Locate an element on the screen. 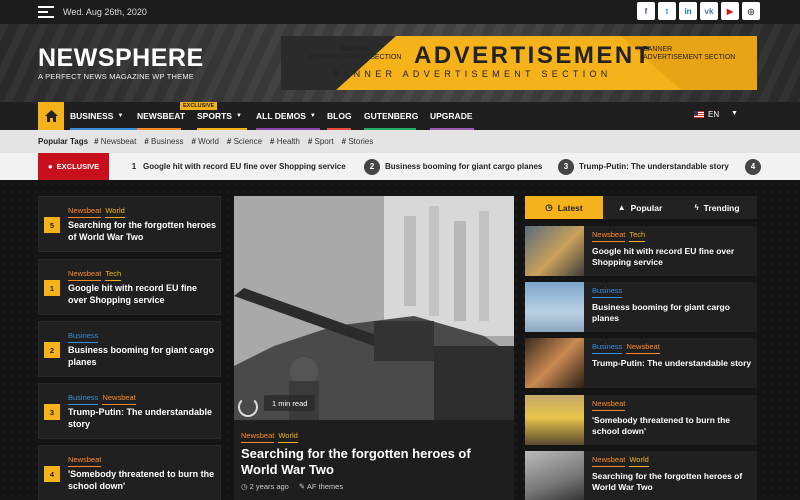 Image resolution: width=800 pixels, height=500 pixels. popular-tag: # World is located at coordinates (204, 141).